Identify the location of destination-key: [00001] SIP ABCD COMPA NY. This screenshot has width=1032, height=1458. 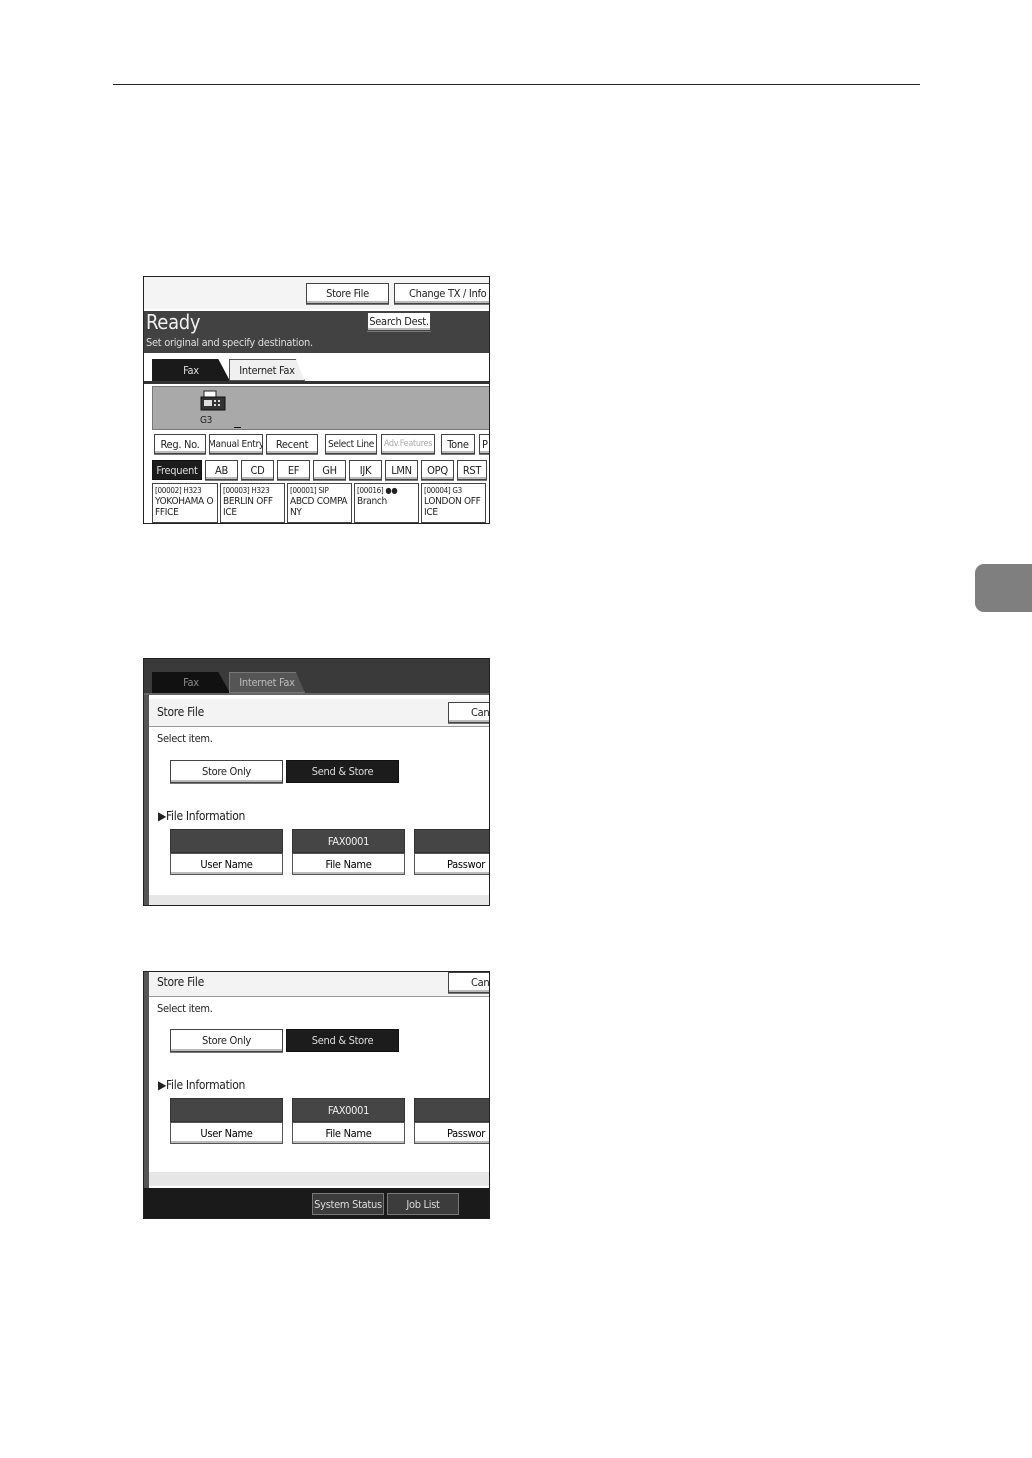
(319, 503).